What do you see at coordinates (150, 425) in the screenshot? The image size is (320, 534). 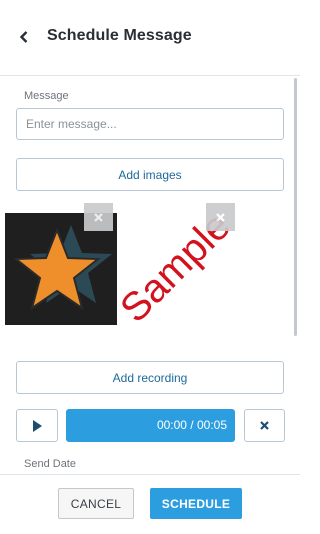 I see `audio-progress-bar: 00:00 / 00:05` at bounding box center [150, 425].